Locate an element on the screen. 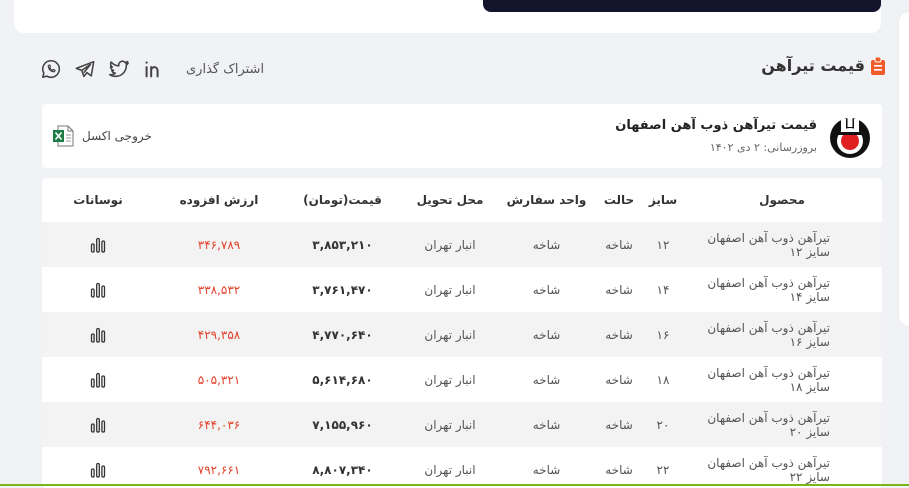 Image resolution: width=909 pixels, height=488 pixels. whatsapp-icon is located at coordinates (51, 69).